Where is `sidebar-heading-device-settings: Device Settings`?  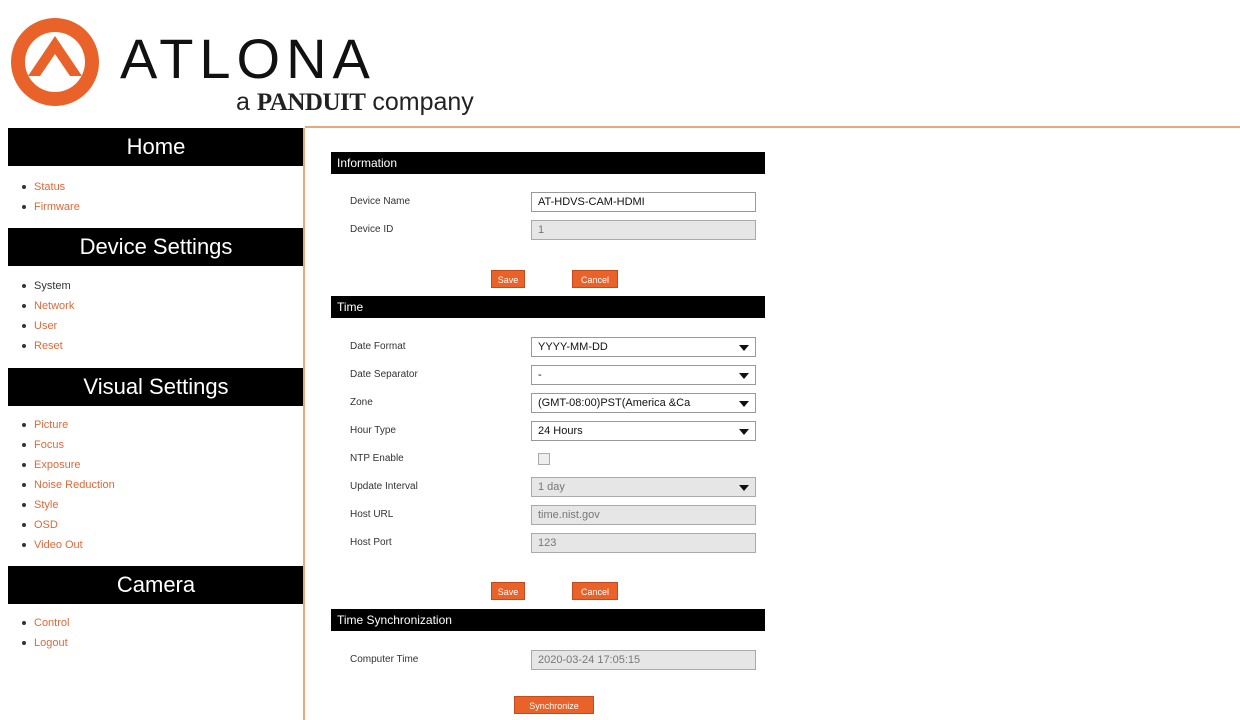
sidebar-heading-device-settings: Device Settings is located at coordinates (156, 247).